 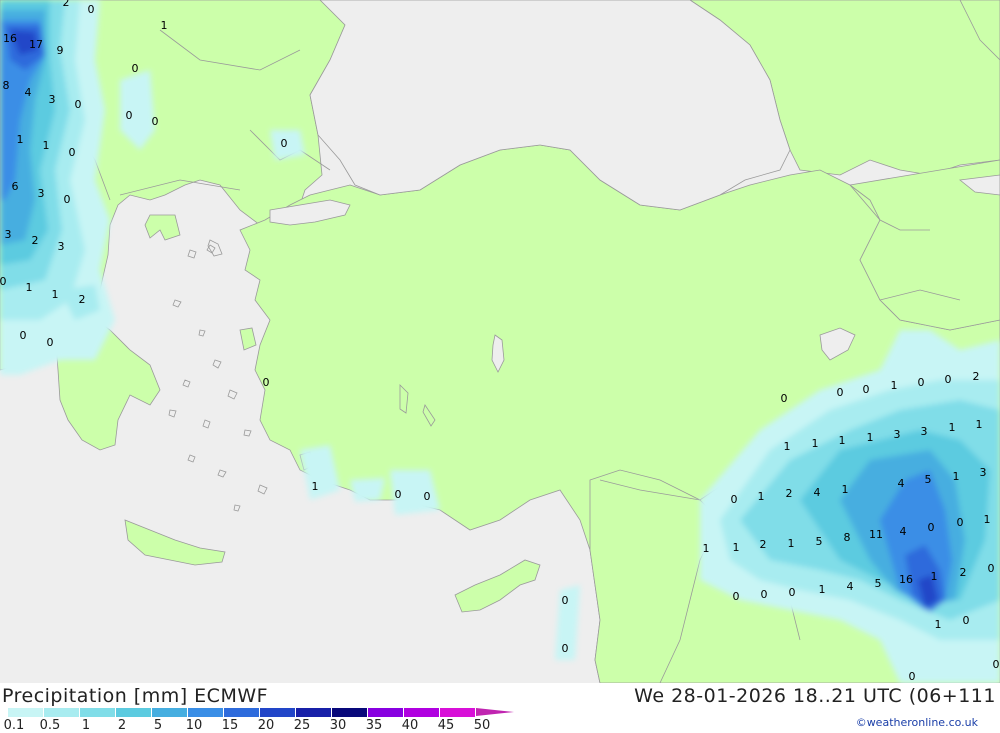 I want to click on precipitation-legend, so click(x=261, y=712).